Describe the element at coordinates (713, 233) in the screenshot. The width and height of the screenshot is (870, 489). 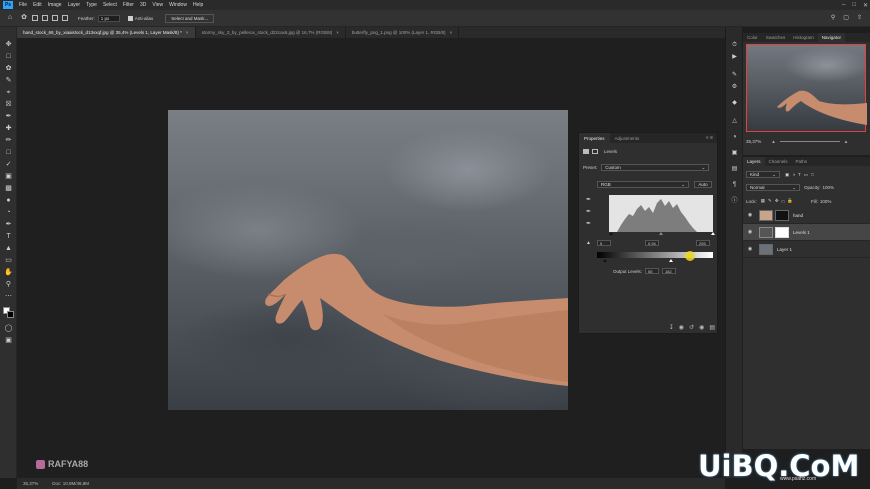
I see `input-white-slider` at that location.